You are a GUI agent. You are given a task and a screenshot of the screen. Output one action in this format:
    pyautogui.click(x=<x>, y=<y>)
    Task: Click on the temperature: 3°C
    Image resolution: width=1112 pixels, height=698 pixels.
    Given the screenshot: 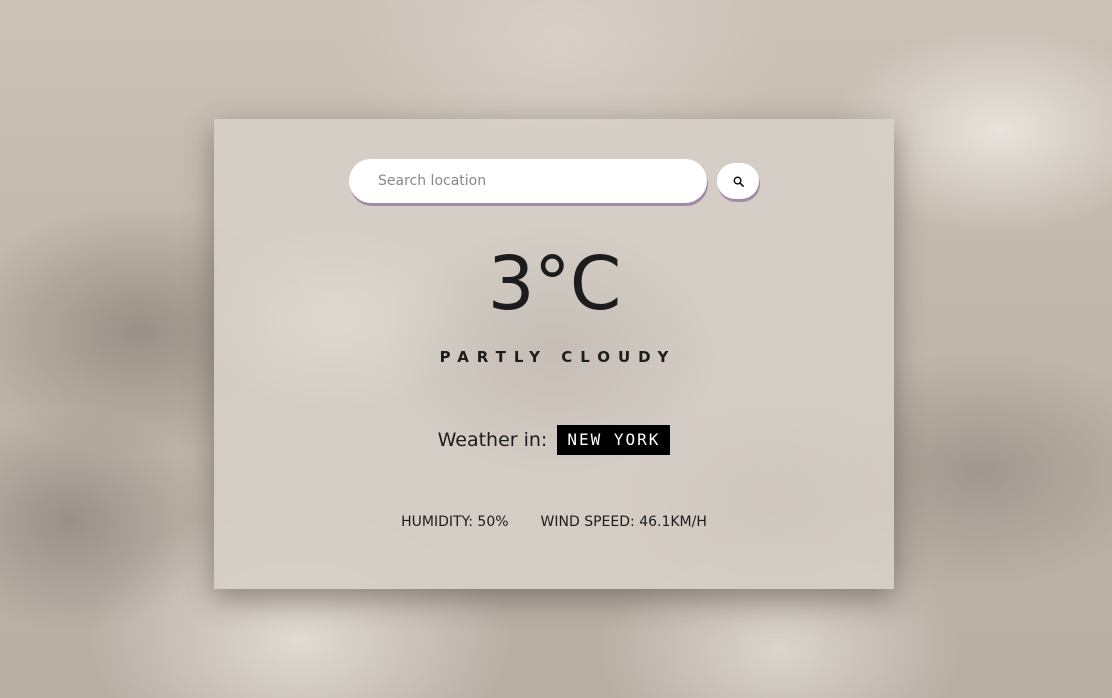 What is the action you would take?
    pyautogui.click(x=554, y=284)
    